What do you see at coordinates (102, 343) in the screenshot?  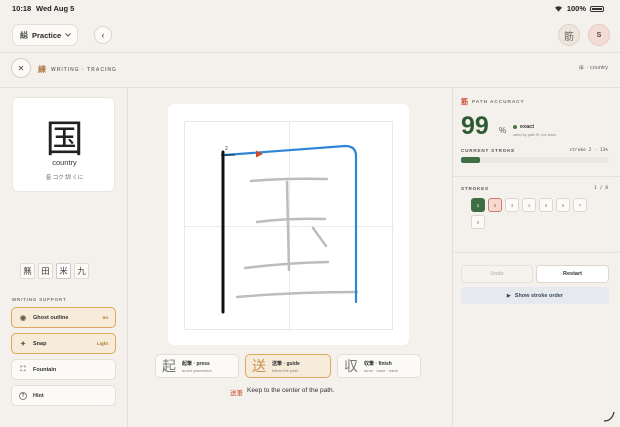 I see `option-state: Light` at bounding box center [102, 343].